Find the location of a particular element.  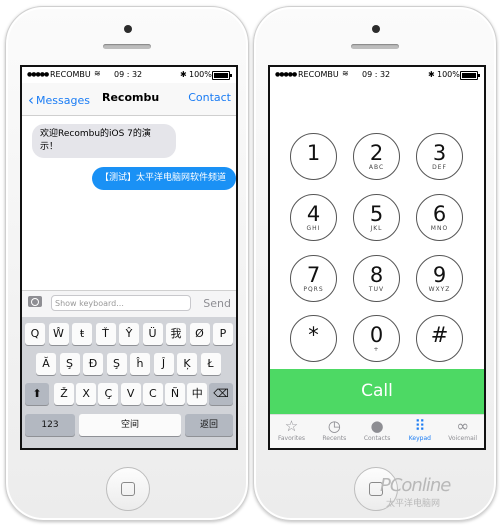

tab-contacts: ● Contacts is located at coordinates (377, 430).